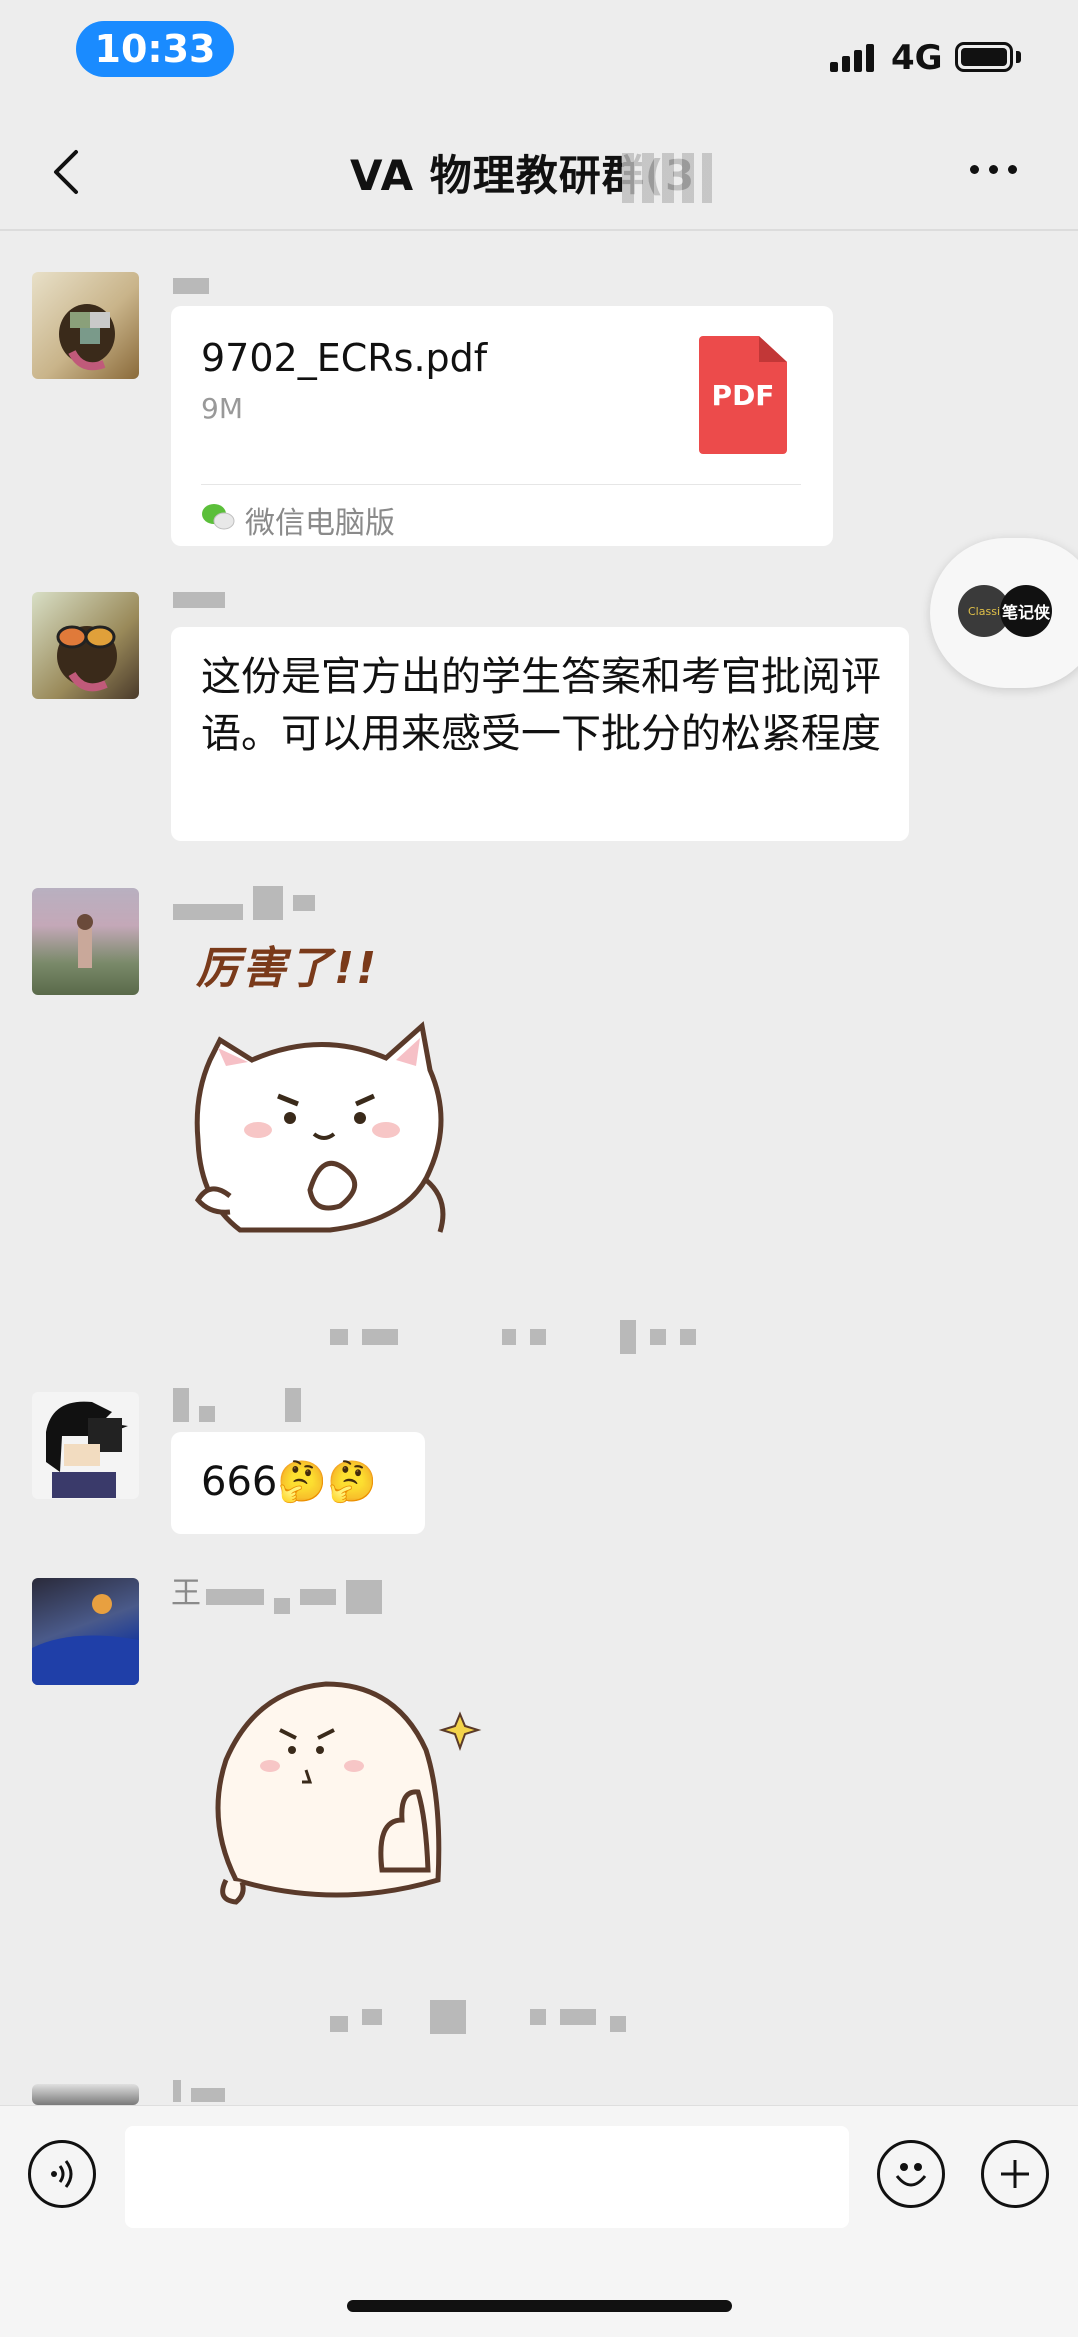 Image resolution: width=1078 pixels, height=2337 pixels. Describe the element at coordinates (984, 57) in the screenshot. I see `battery-icon` at that location.